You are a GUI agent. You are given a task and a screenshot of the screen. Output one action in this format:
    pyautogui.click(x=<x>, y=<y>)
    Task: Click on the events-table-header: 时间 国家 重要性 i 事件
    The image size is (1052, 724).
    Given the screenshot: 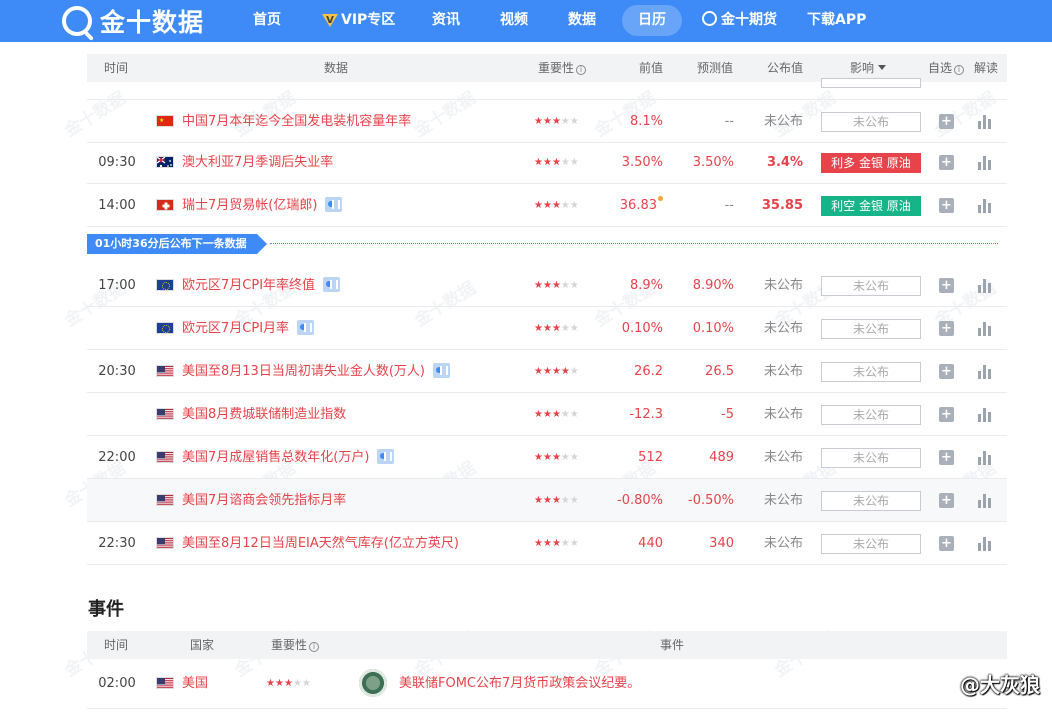 What is the action you would take?
    pyautogui.click(x=547, y=645)
    